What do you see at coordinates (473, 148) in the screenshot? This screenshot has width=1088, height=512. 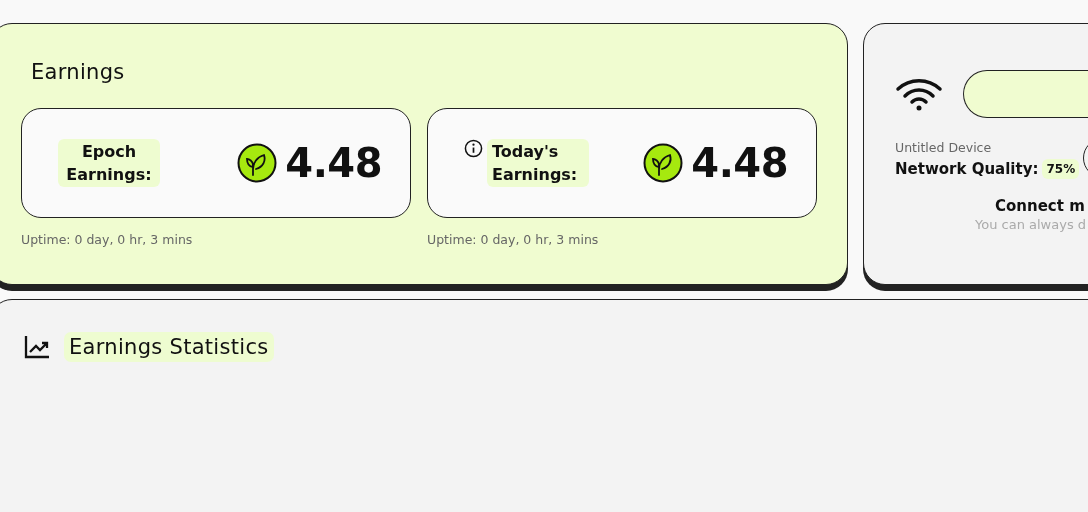 I see `info-icon` at bounding box center [473, 148].